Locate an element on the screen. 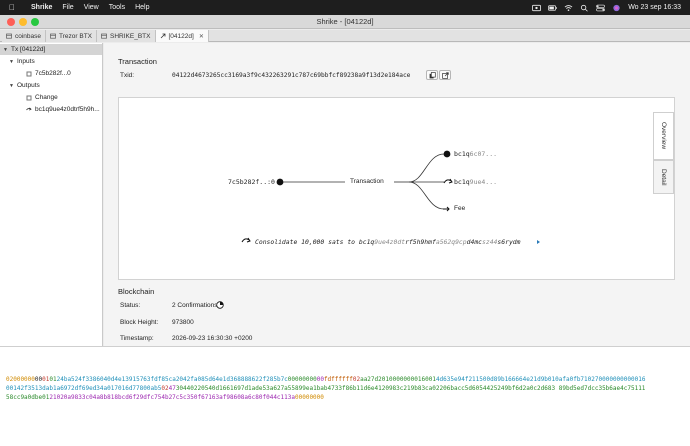 The width and height of the screenshot is (690, 446). confirmations-pie-icon is located at coordinates (220, 305).